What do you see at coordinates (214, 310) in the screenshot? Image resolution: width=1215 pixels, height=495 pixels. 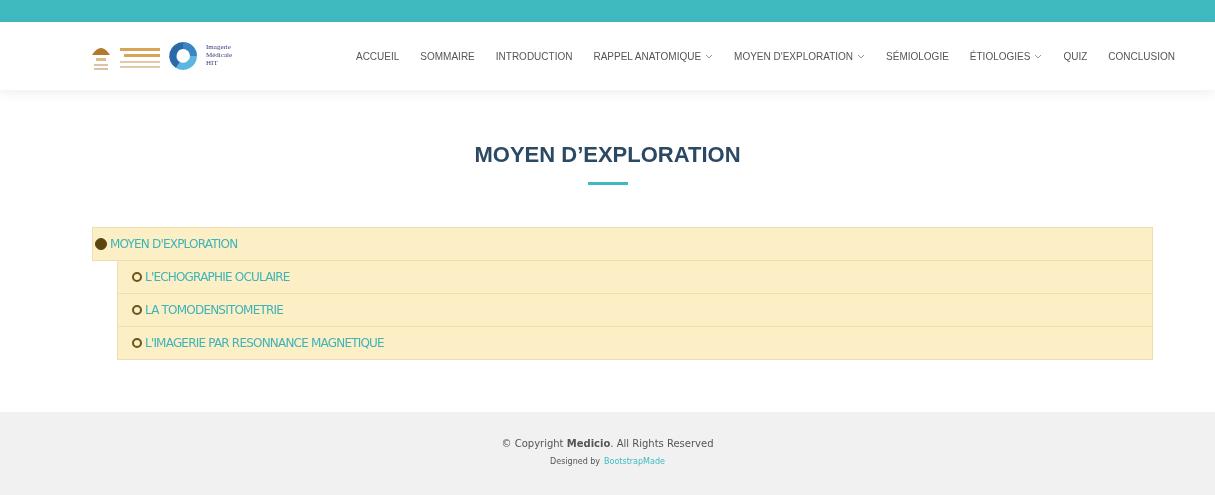 I see `tree-item-label: LA TOMODENSITOMETRIE` at bounding box center [214, 310].